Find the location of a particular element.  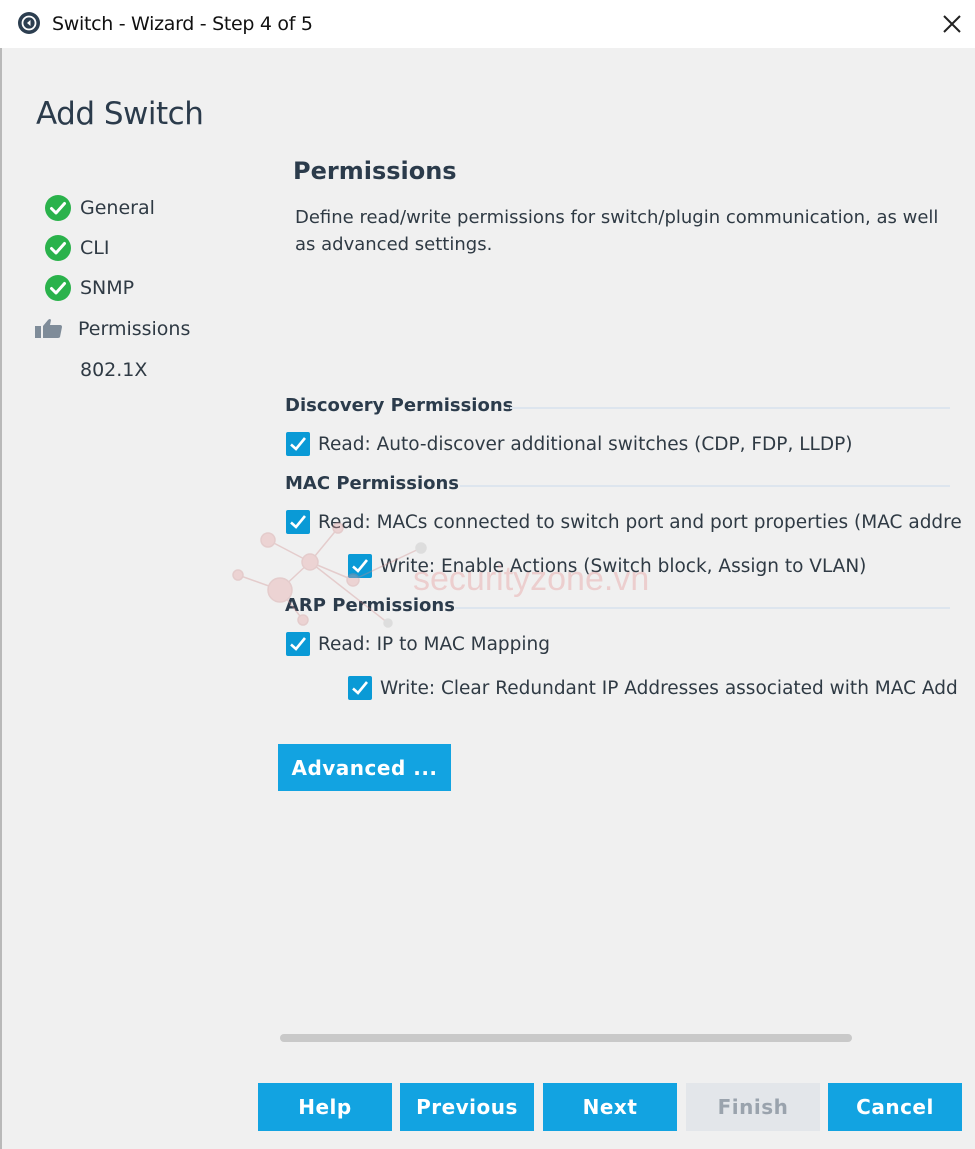

group-title: Discovery Permissions is located at coordinates (399, 405).